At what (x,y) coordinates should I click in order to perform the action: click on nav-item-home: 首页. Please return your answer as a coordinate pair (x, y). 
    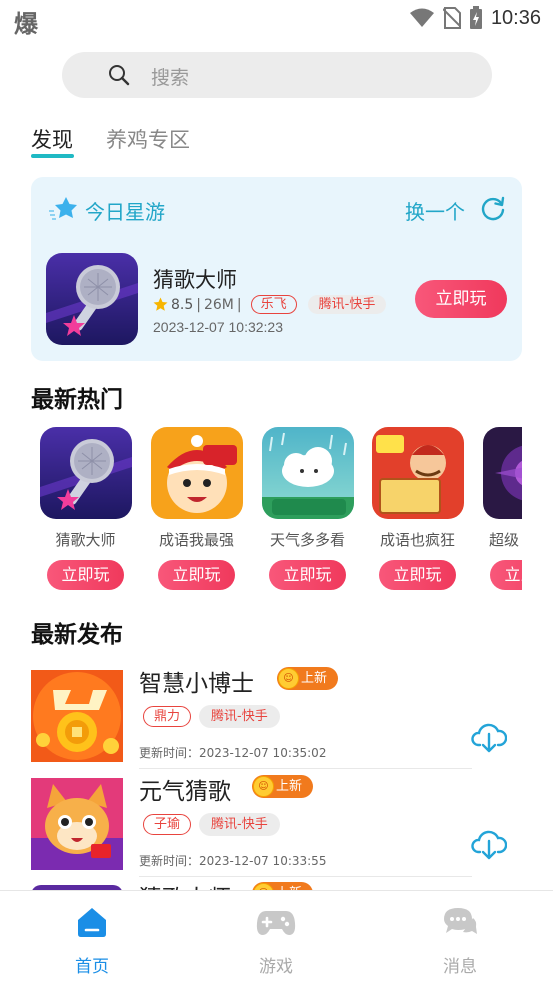
    Looking at the image, I should click on (92, 941).